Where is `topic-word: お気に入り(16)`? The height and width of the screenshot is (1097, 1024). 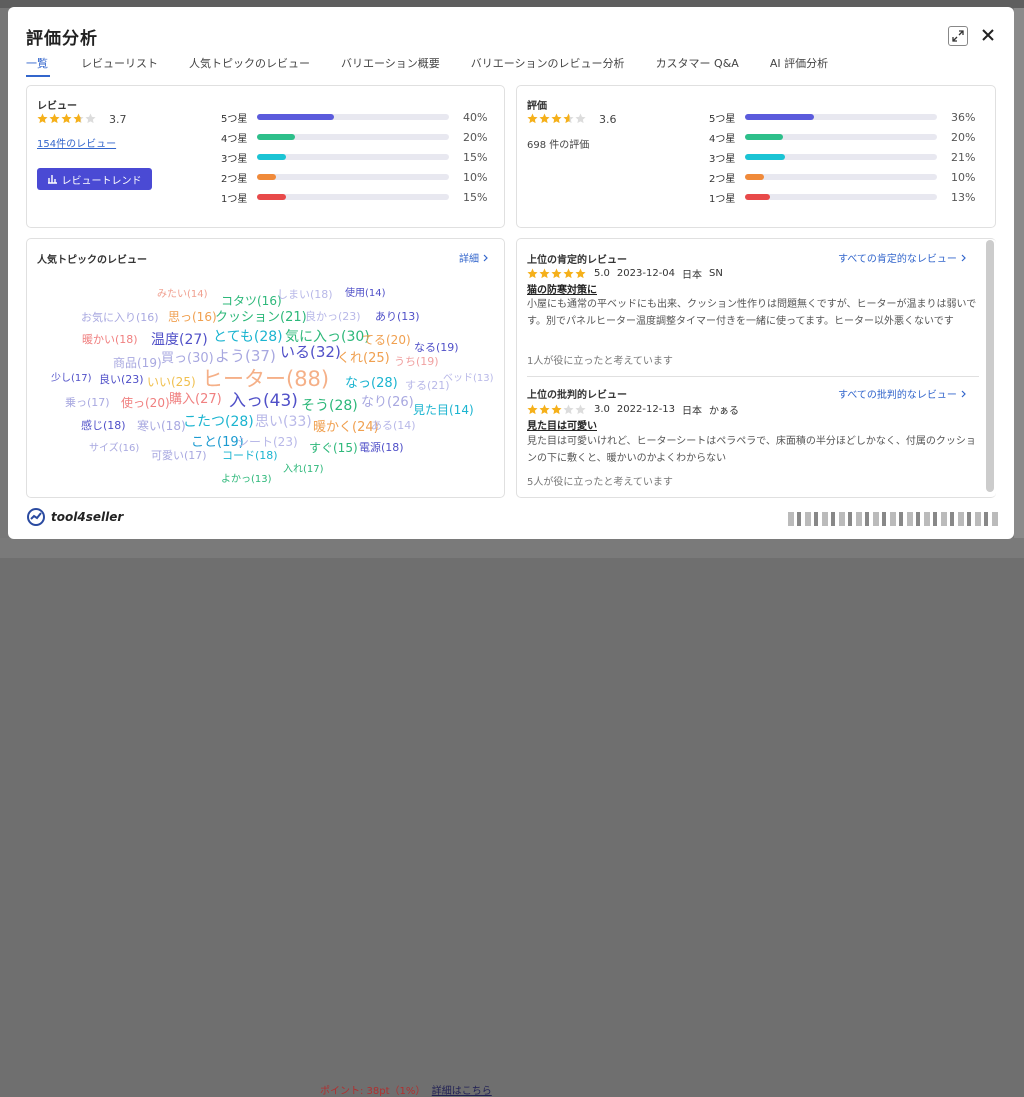 topic-word: お気に入り(16) is located at coordinates (120, 317).